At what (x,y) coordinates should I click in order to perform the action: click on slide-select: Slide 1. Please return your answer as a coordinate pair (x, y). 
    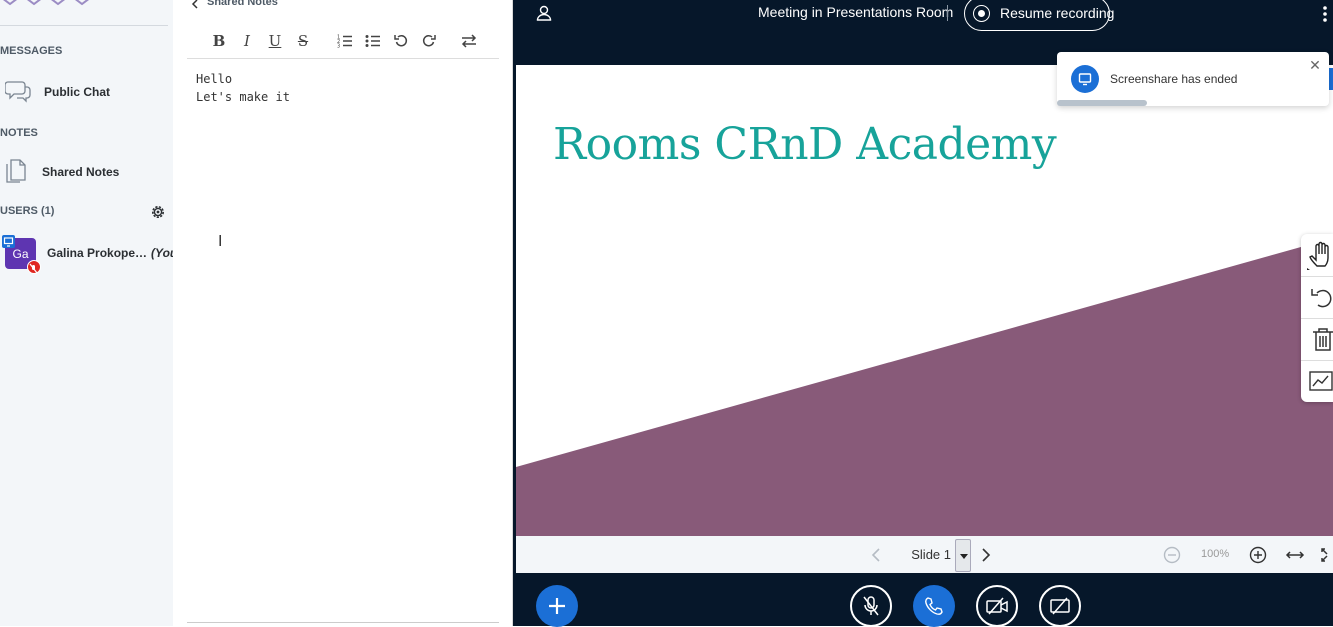
    Looking at the image, I should click on (936, 555).